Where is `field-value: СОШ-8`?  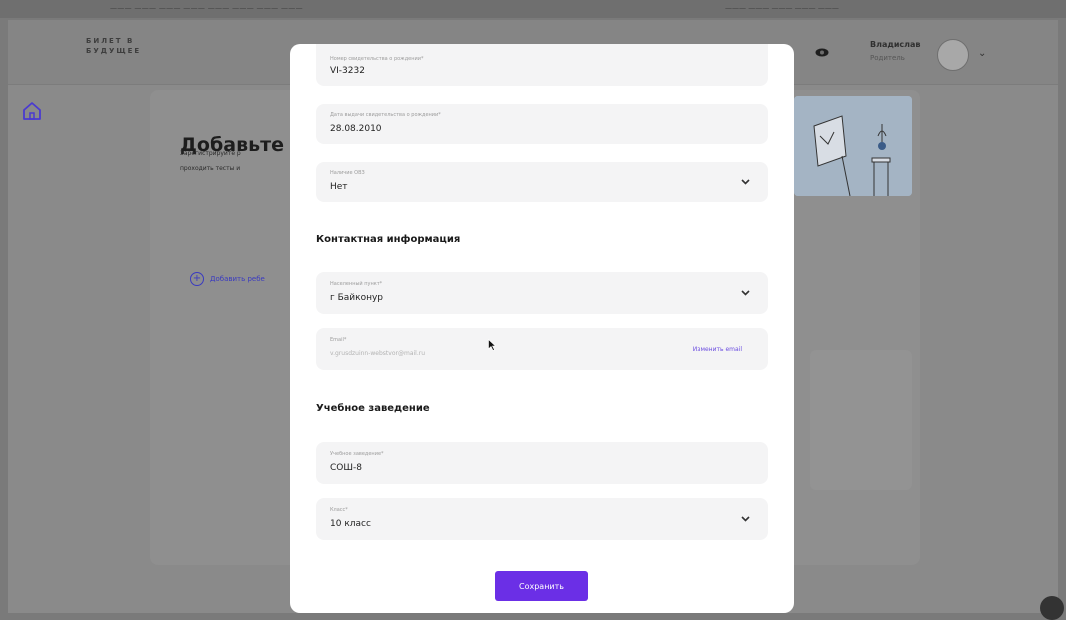 field-value: СОШ-8 is located at coordinates (346, 468).